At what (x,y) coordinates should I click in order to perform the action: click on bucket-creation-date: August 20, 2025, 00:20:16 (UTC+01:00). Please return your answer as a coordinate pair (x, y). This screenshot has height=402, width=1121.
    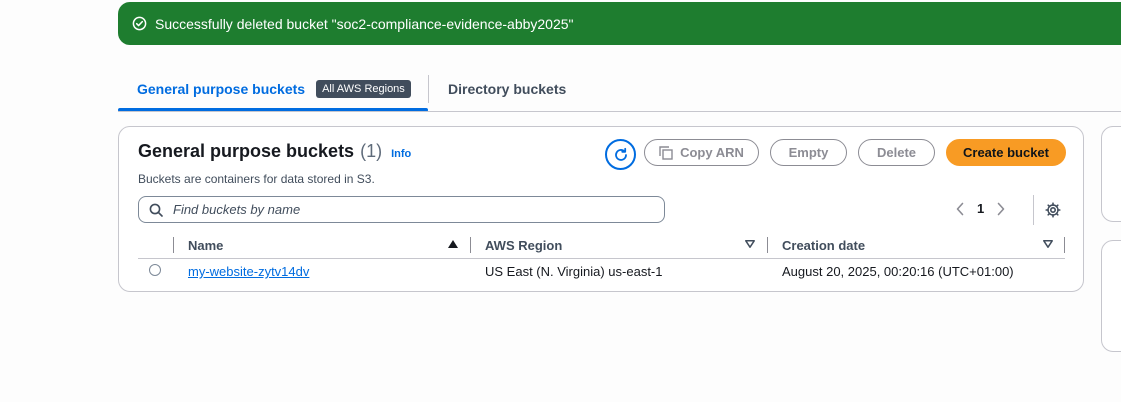
    Looking at the image, I should click on (898, 271).